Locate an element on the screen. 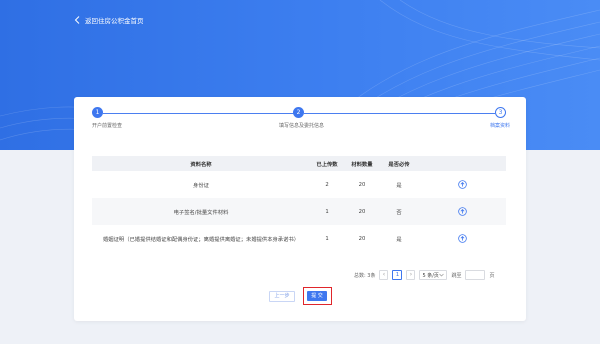 This screenshot has width=600, height=344. step-2-label: 填写信息及委托信息 is located at coordinates (302, 126).